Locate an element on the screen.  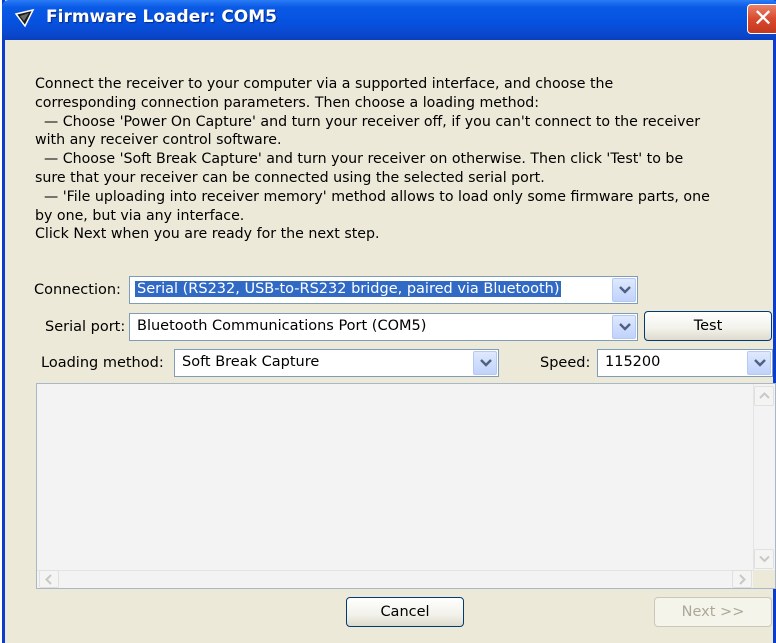
loading-method-dropdown-button is located at coordinates (485, 363).